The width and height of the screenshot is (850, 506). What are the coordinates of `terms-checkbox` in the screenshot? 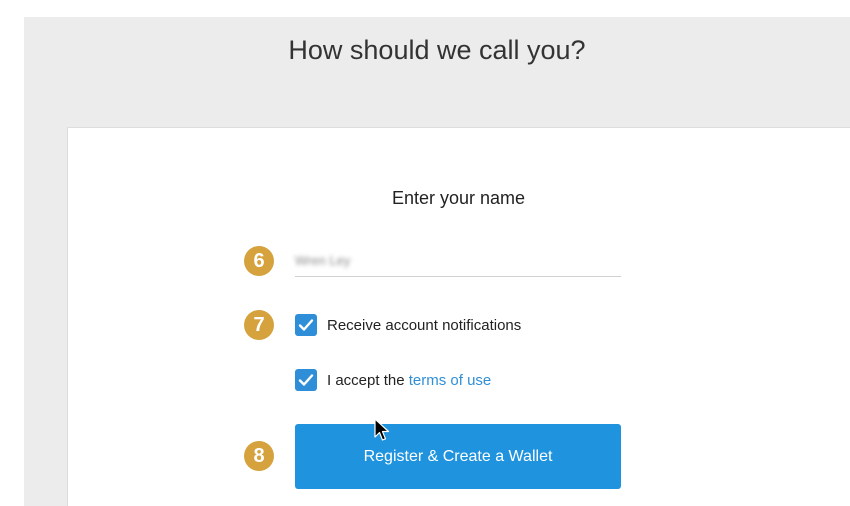 It's located at (306, 380).